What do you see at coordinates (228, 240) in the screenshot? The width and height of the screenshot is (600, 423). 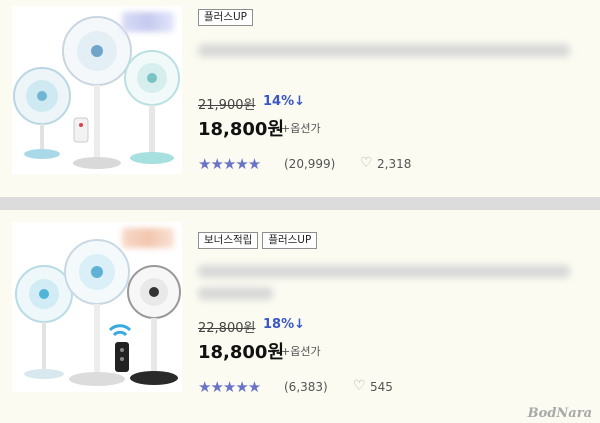 I see `badge-bonus-points: 보너스적립` at bounding box center [228, 240].